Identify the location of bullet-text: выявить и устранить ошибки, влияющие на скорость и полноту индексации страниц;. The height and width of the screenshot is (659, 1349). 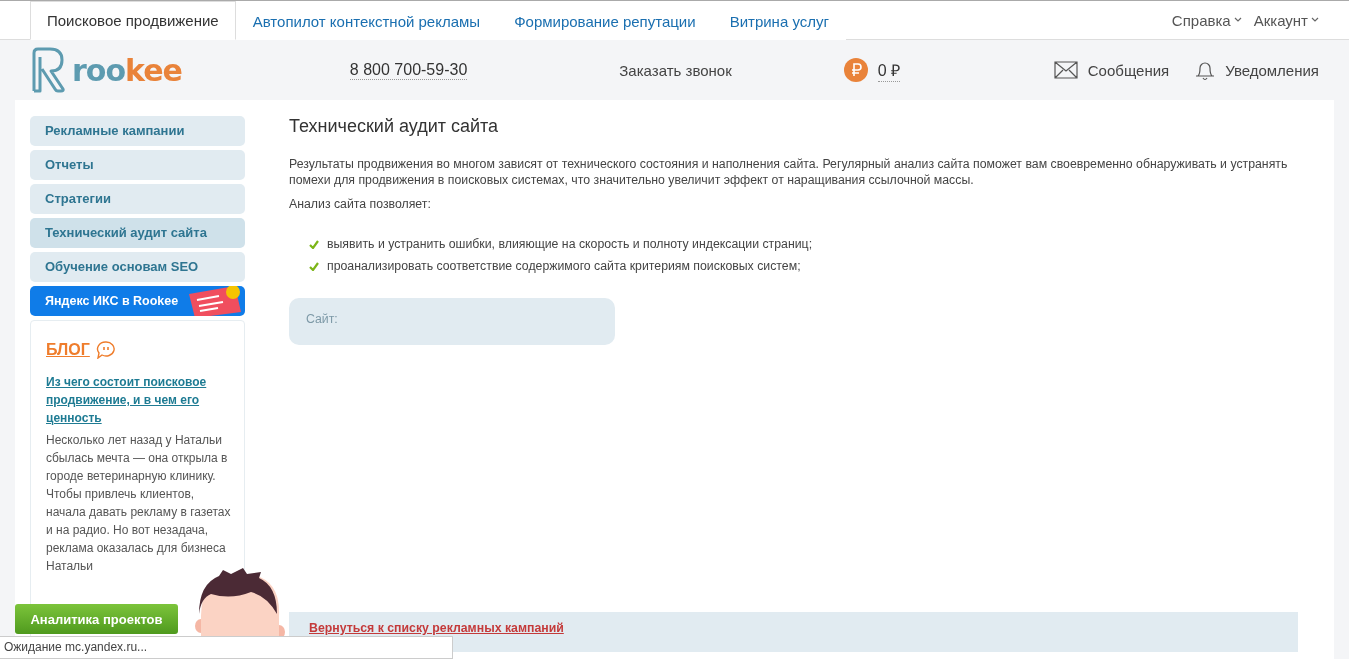
(570, 244).